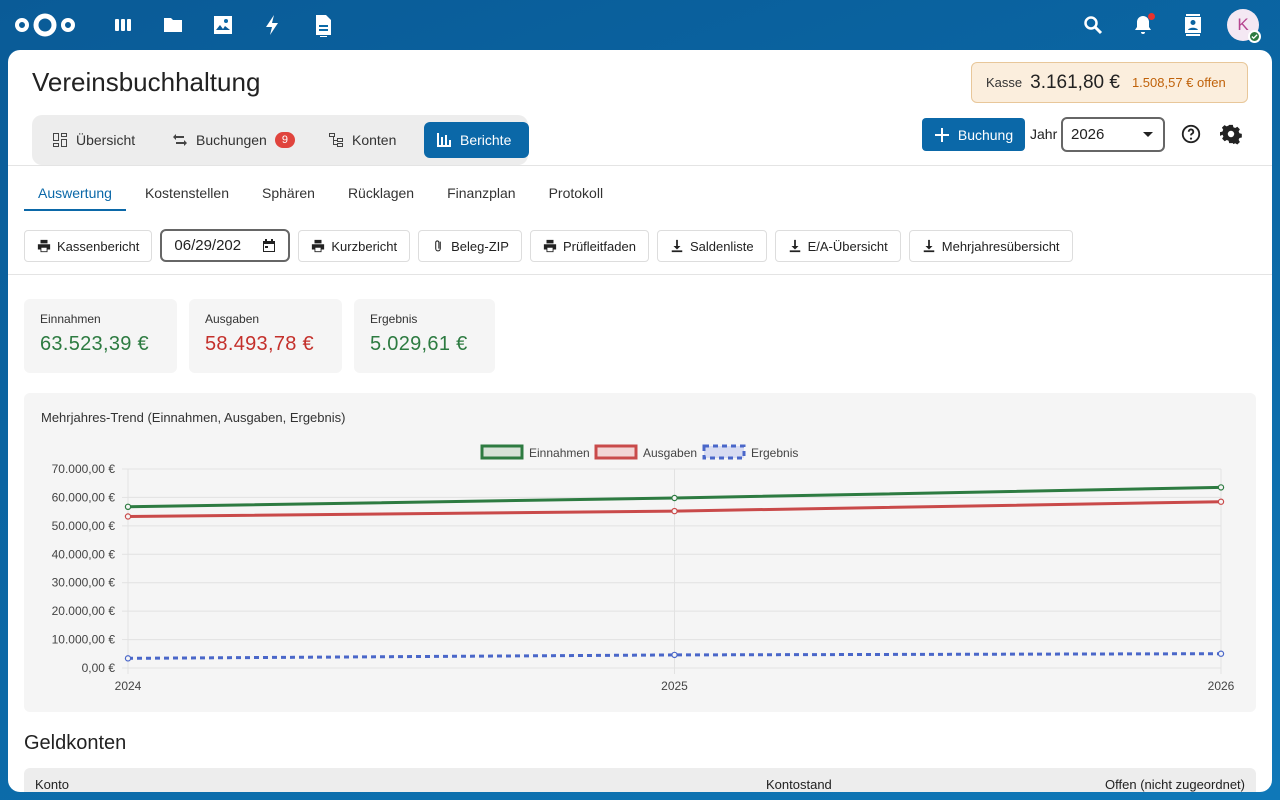 The width and height of the screenshot is (1280, 800). What do you see at coordinates (180, 140) in the screenshot?
I see `swap-icon` at bounding box center [180, 140].